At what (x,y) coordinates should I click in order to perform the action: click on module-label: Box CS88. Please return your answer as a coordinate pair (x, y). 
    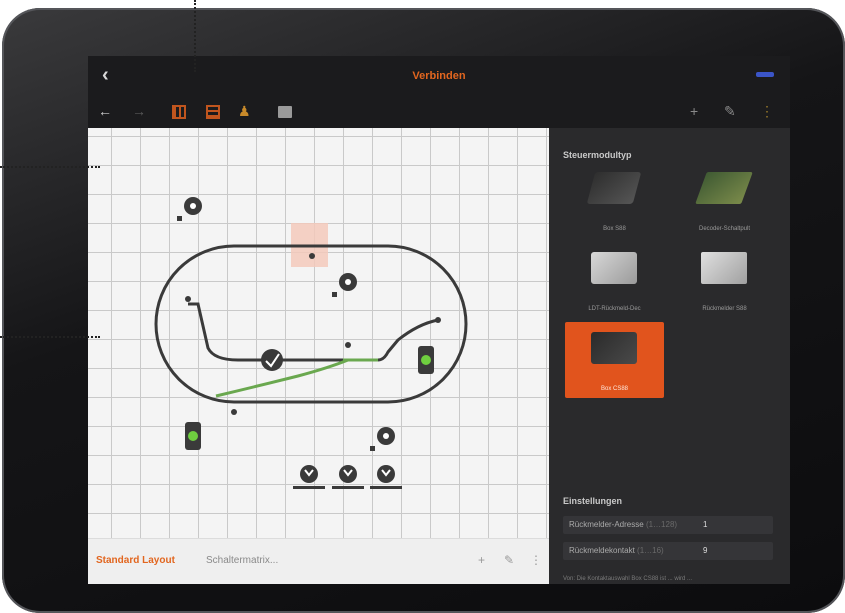
    Looking at the image, I should click on (614, 389).